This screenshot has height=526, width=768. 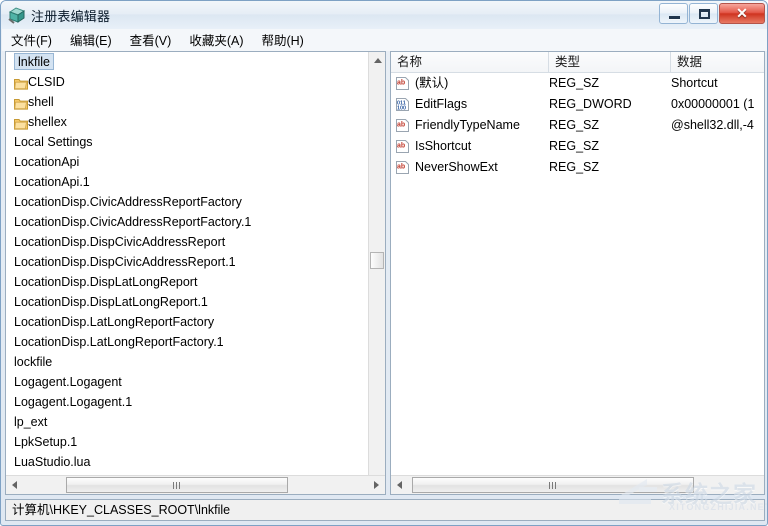 I want to click on minimize-button, so click(x=673, y=13).